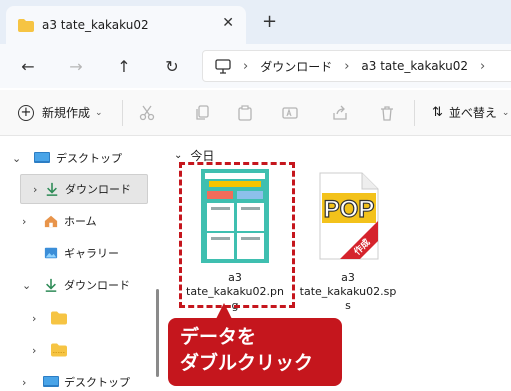 The image size is (511, 391). I want to click on tab-active: a3 tate_kakaku02 ✕, so click(126, 25).